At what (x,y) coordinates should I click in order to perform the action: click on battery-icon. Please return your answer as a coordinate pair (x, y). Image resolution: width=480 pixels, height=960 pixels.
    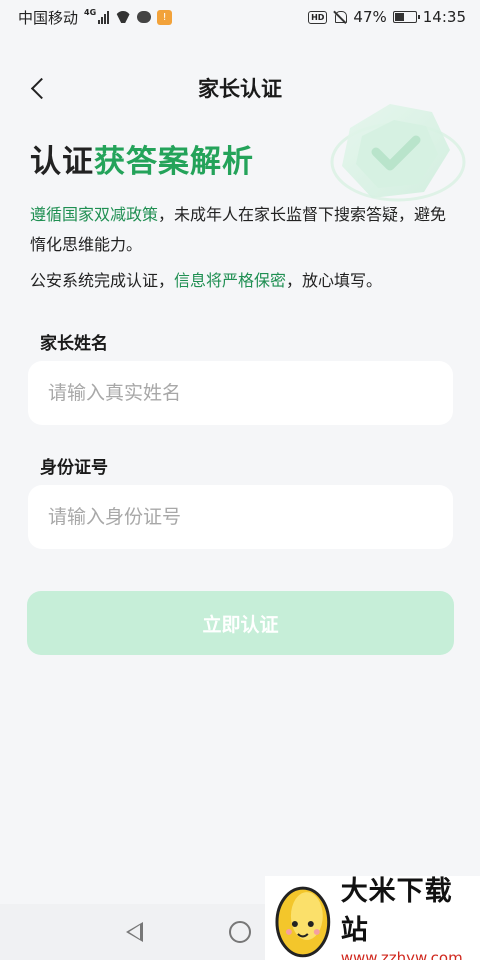
    Looking at the image, I should click on (406, 17).